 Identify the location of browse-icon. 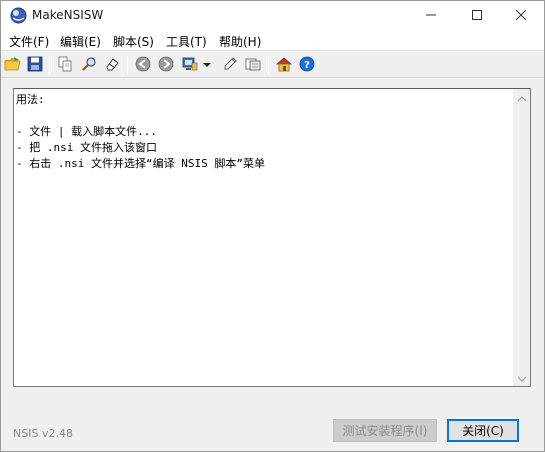
(253, 65).